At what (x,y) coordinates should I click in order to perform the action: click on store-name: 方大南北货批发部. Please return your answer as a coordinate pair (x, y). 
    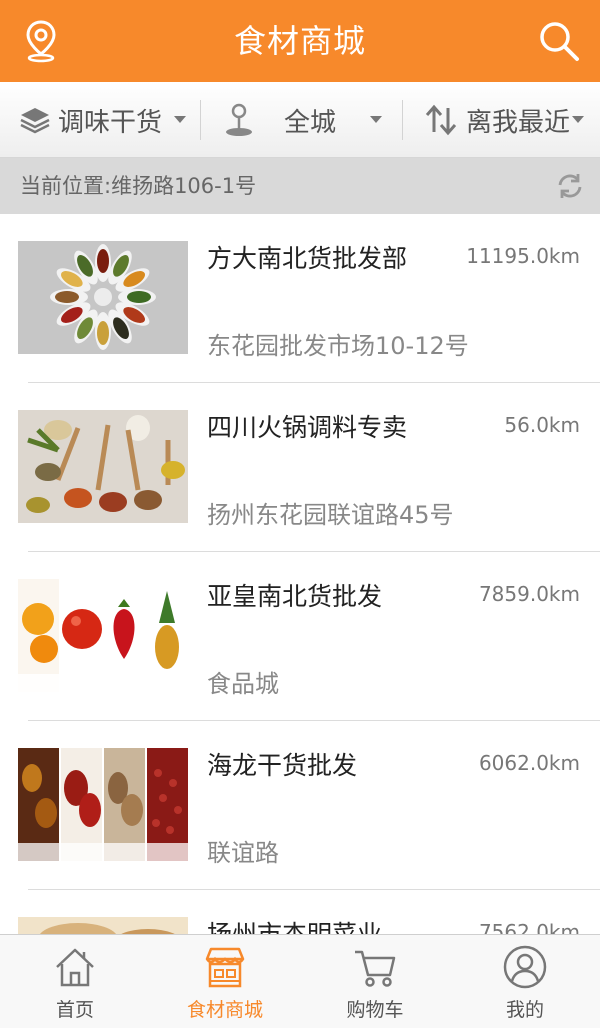
    Looking at the image, I should click on (307, 258).